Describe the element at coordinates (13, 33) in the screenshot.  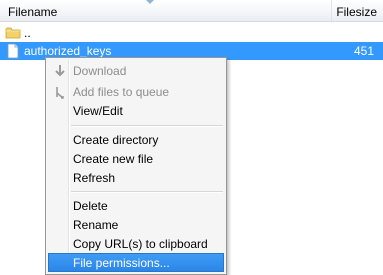
I see `folder-icon` at that location.